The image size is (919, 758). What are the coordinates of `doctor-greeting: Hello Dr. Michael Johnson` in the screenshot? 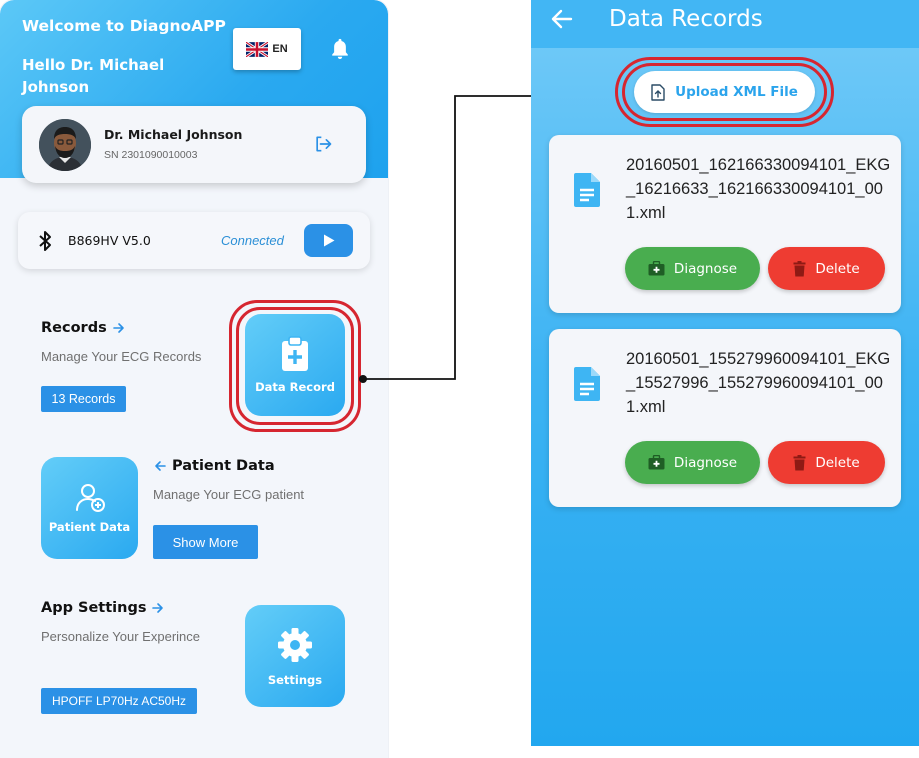 It's located at (93, 76).